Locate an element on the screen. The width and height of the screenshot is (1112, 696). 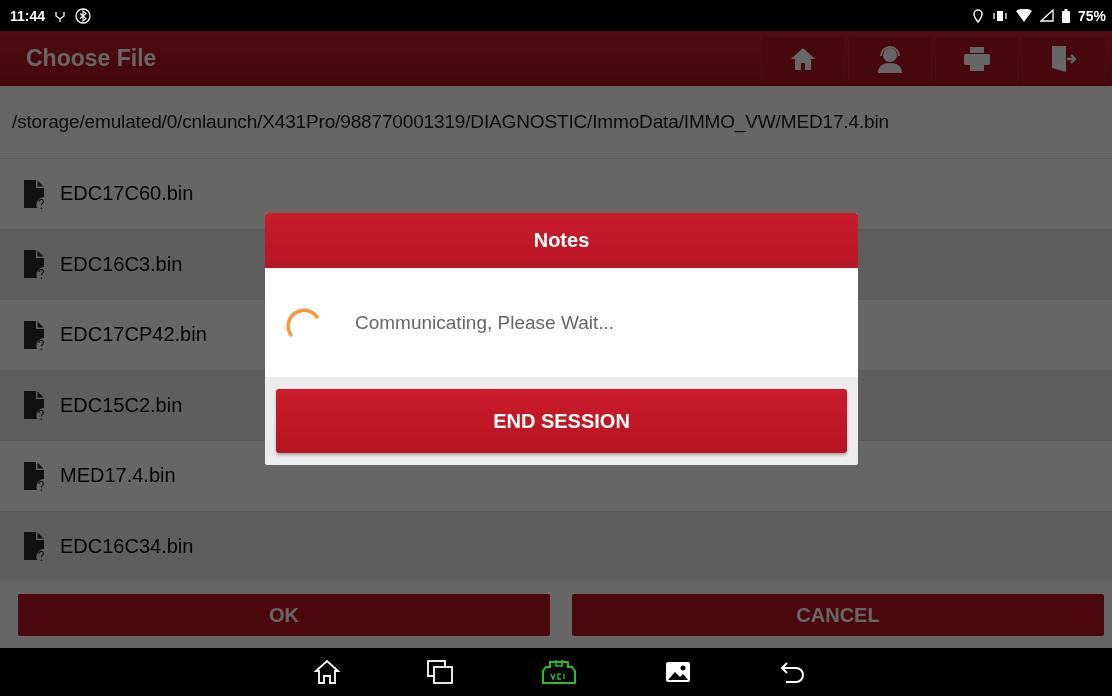
print-button is located at coordinates (977, 58).